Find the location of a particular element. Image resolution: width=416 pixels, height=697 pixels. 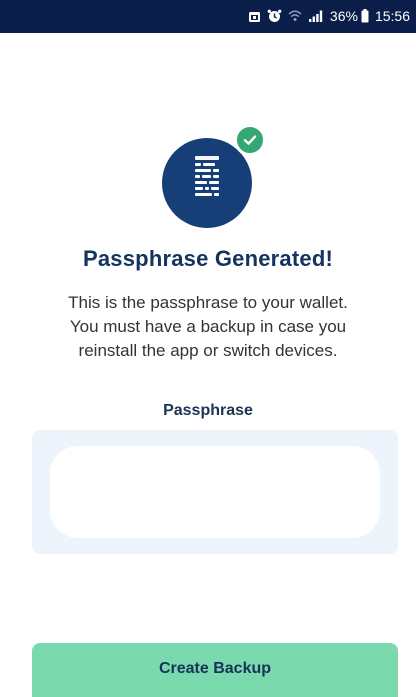

page-title: Passphrase Generated! is located at coordinates (208, 258).